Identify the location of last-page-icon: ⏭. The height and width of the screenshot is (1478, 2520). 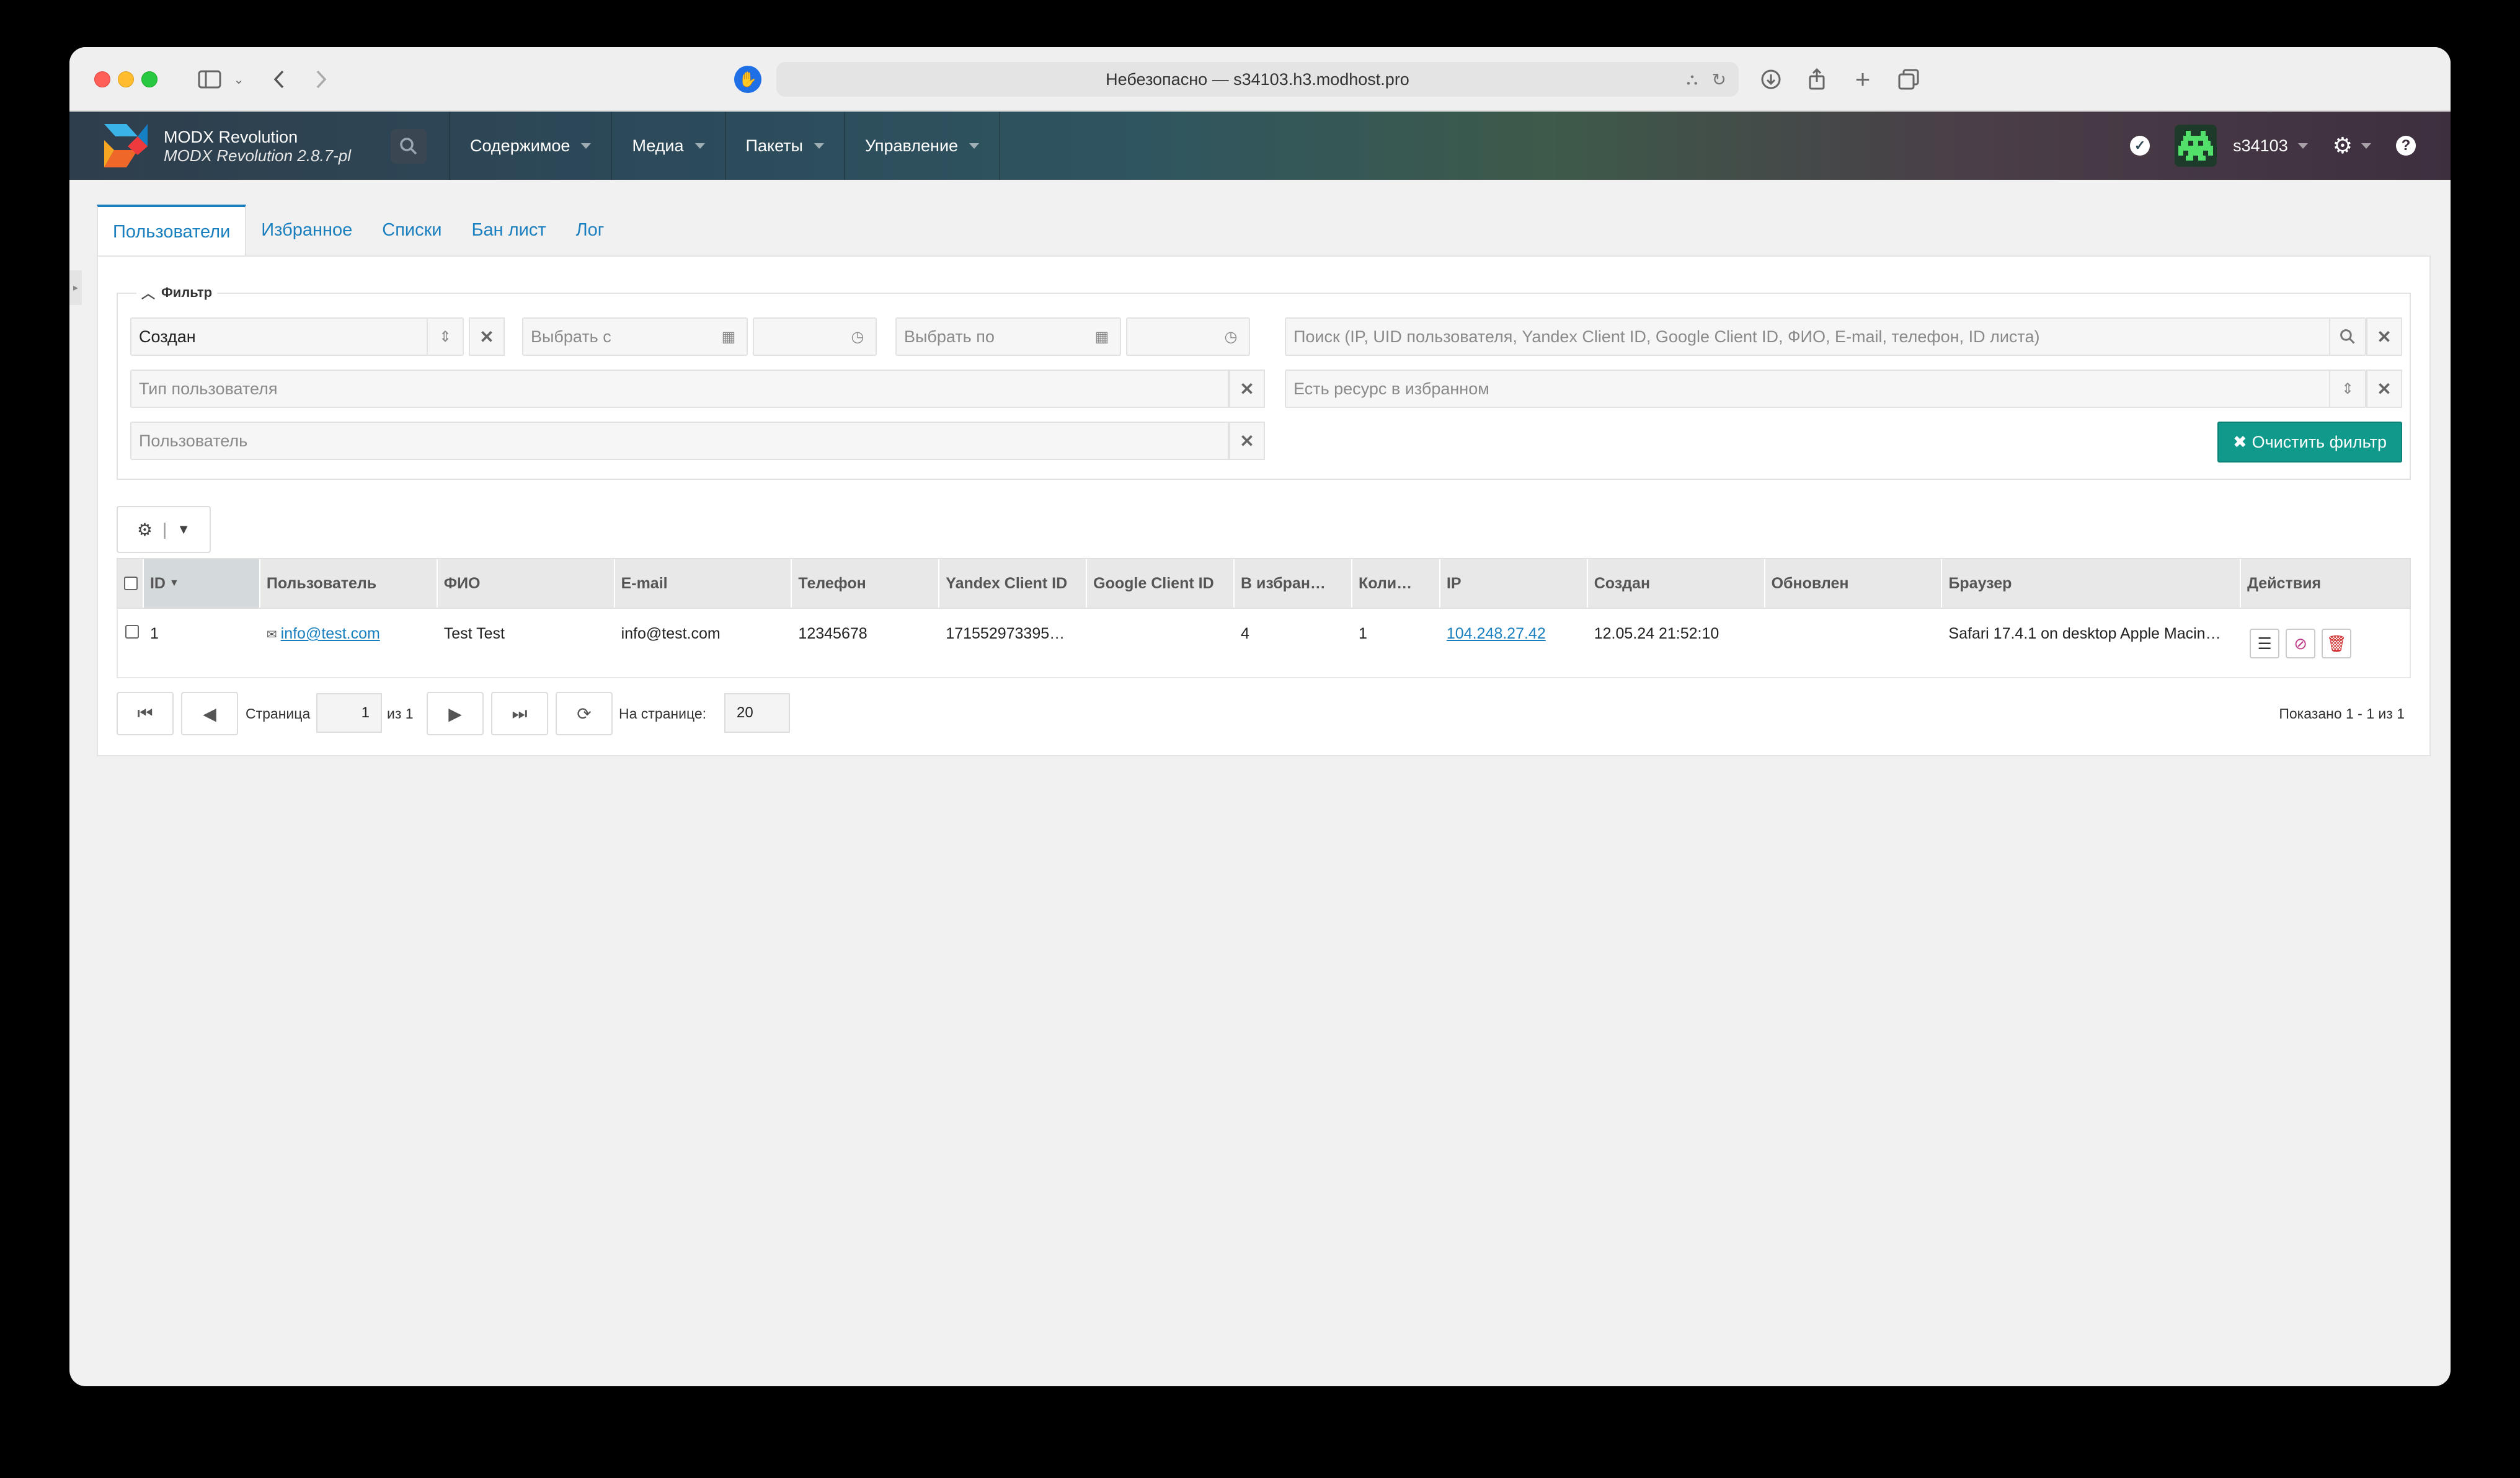
(519, 714).